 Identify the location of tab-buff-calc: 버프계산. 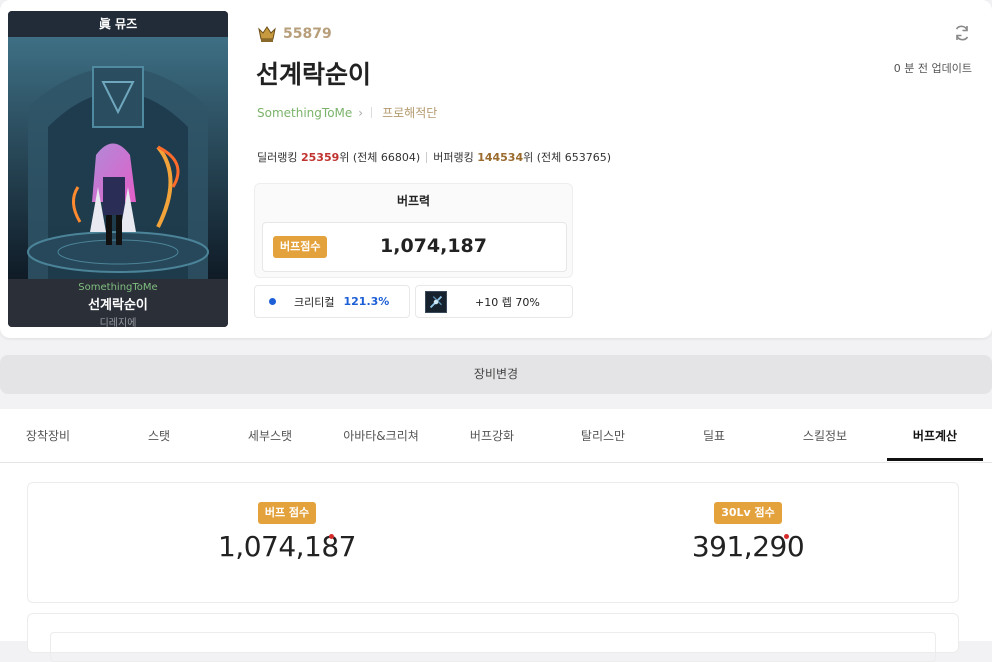
(935, 436).